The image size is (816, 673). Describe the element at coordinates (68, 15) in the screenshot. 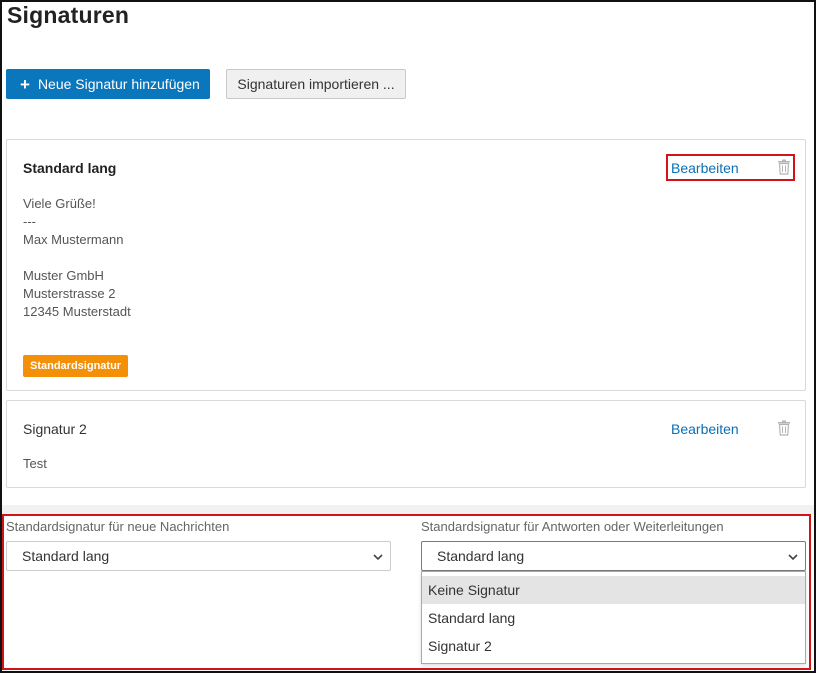

I see `page-title: Signaturen` at that location.